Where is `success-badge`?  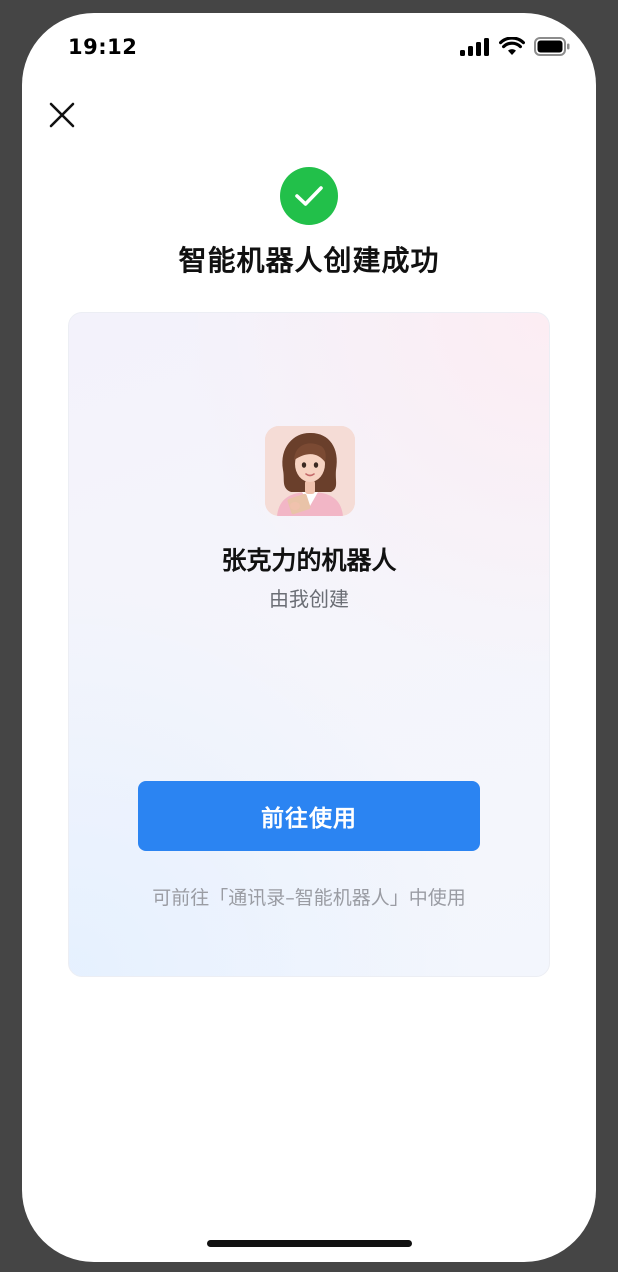
success-badge is located at coordinates (309, 196).